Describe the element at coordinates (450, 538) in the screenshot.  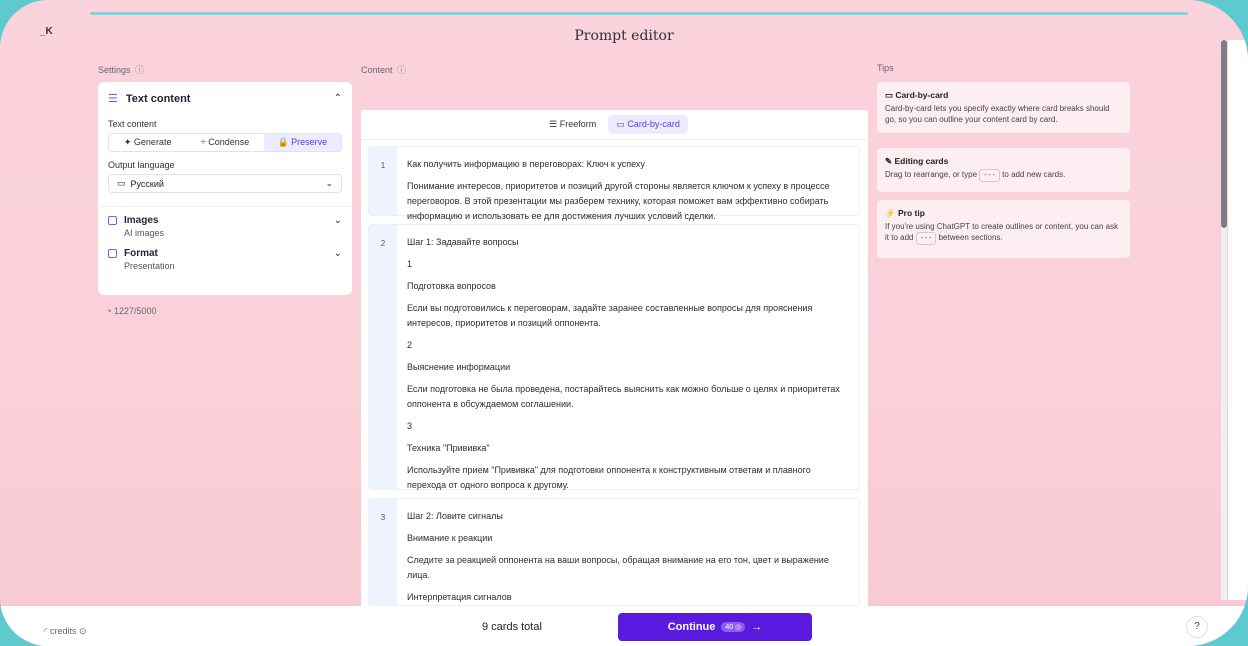
I see `card-text: Внимание к реакции` at that location.